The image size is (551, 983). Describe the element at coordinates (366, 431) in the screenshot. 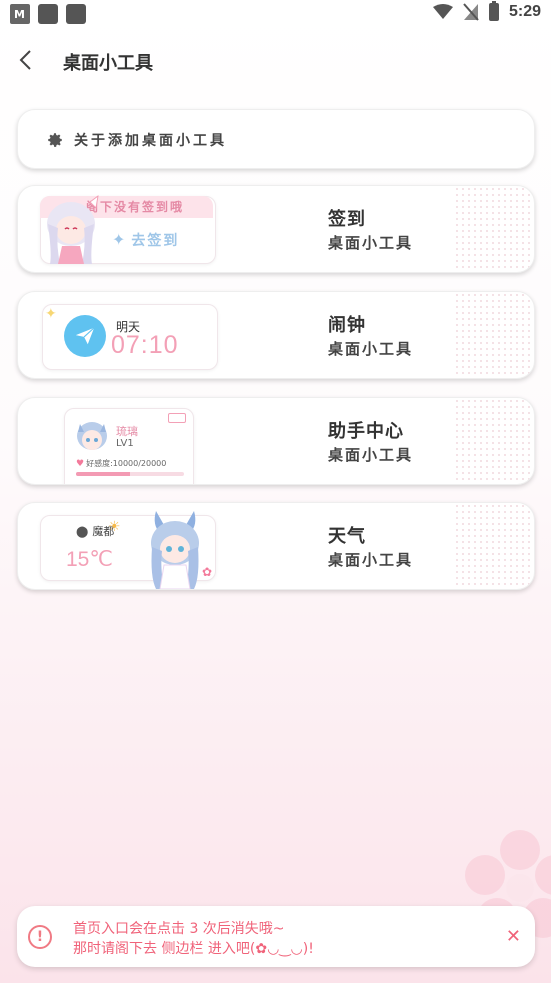

I see `widget-title: 助手中心` at that location.